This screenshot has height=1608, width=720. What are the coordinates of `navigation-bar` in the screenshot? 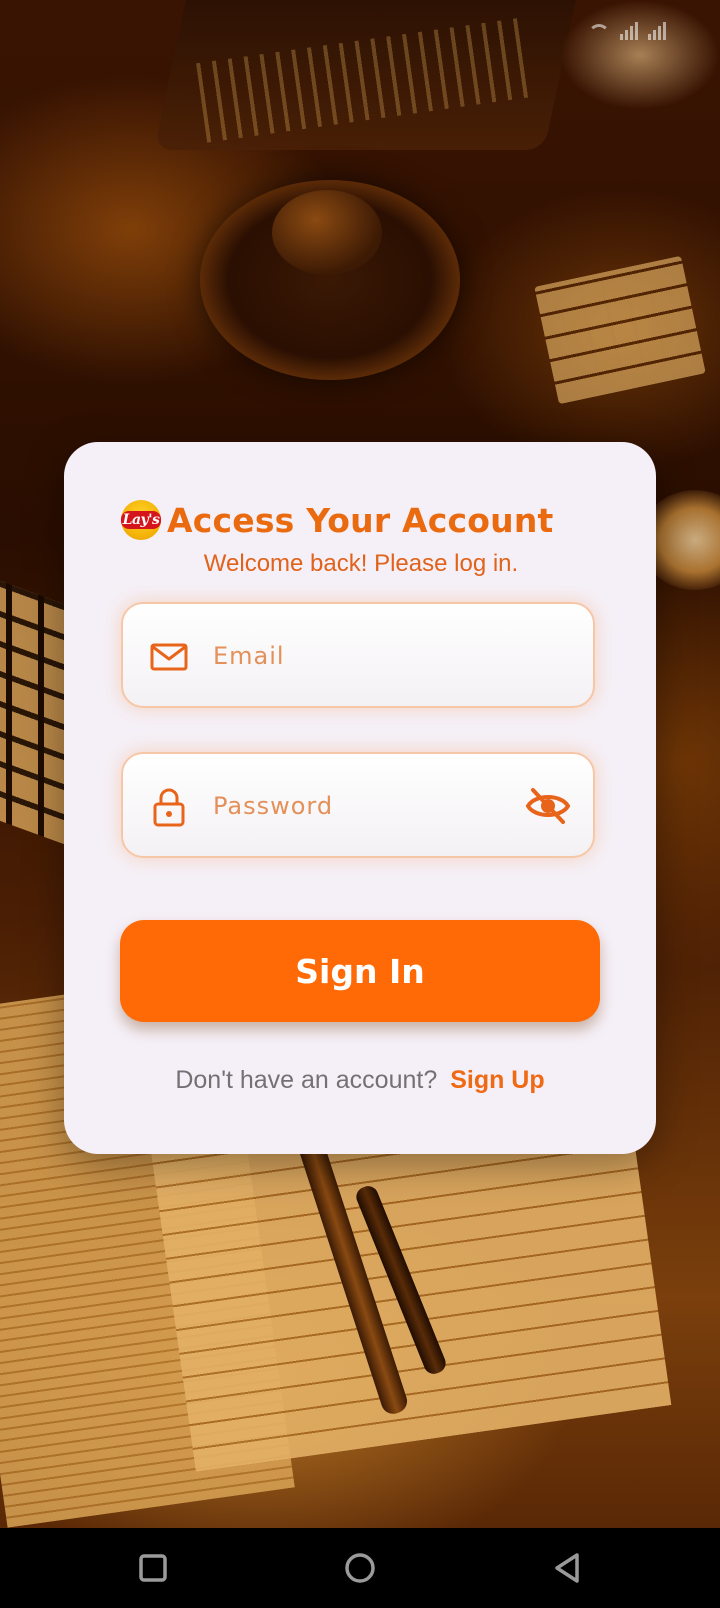 It's located at (360, 1568).